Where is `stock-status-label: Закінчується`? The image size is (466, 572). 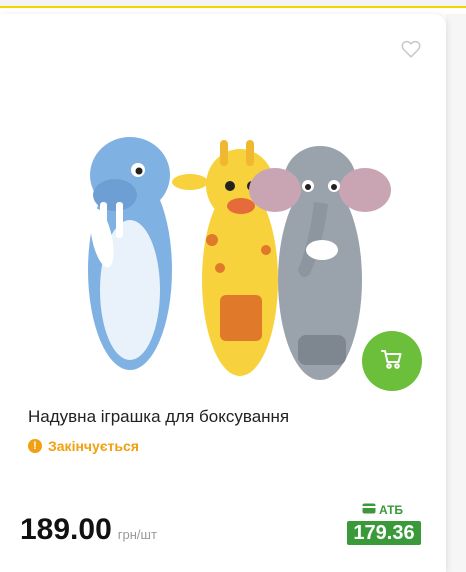
stock-status-label: Закінчується is located at coordinates (93, 446).